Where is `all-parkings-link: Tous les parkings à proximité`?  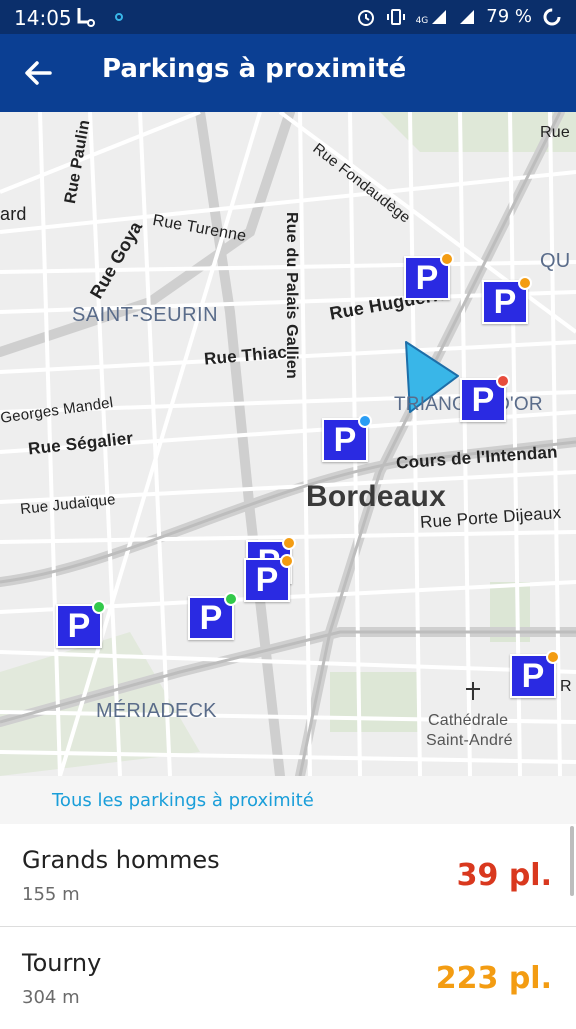
all-parkings-link: Tous les parkings à proximité is located at coordinates (183, 800).